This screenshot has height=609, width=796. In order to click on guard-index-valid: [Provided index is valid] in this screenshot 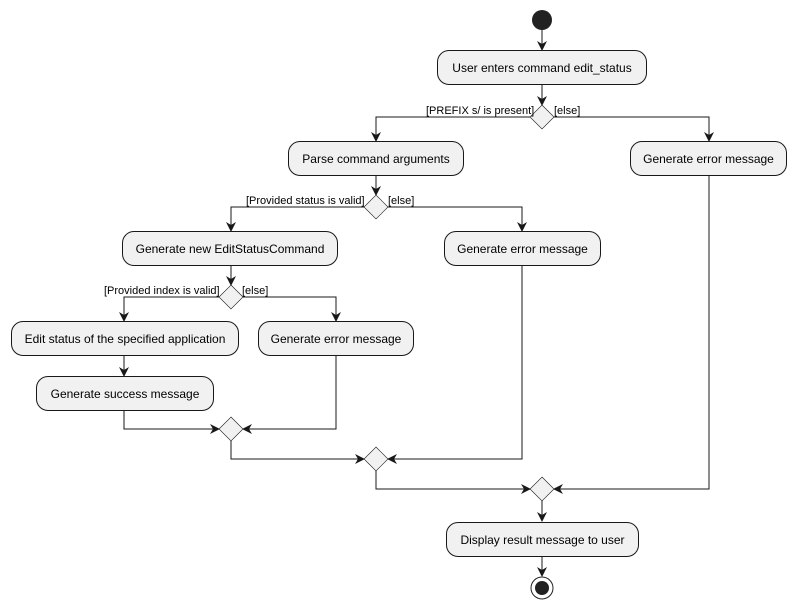, I will do `click(162, 291)`.